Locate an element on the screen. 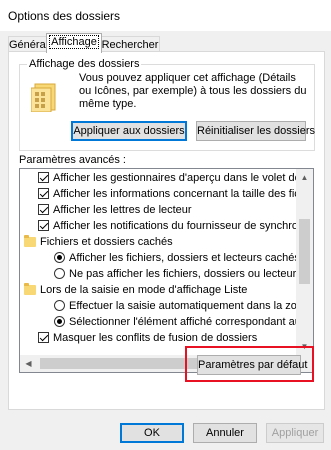 This screenshot has height=450, width=331. scroll-up-icon: ▲ is located at coordinates (304, 177).